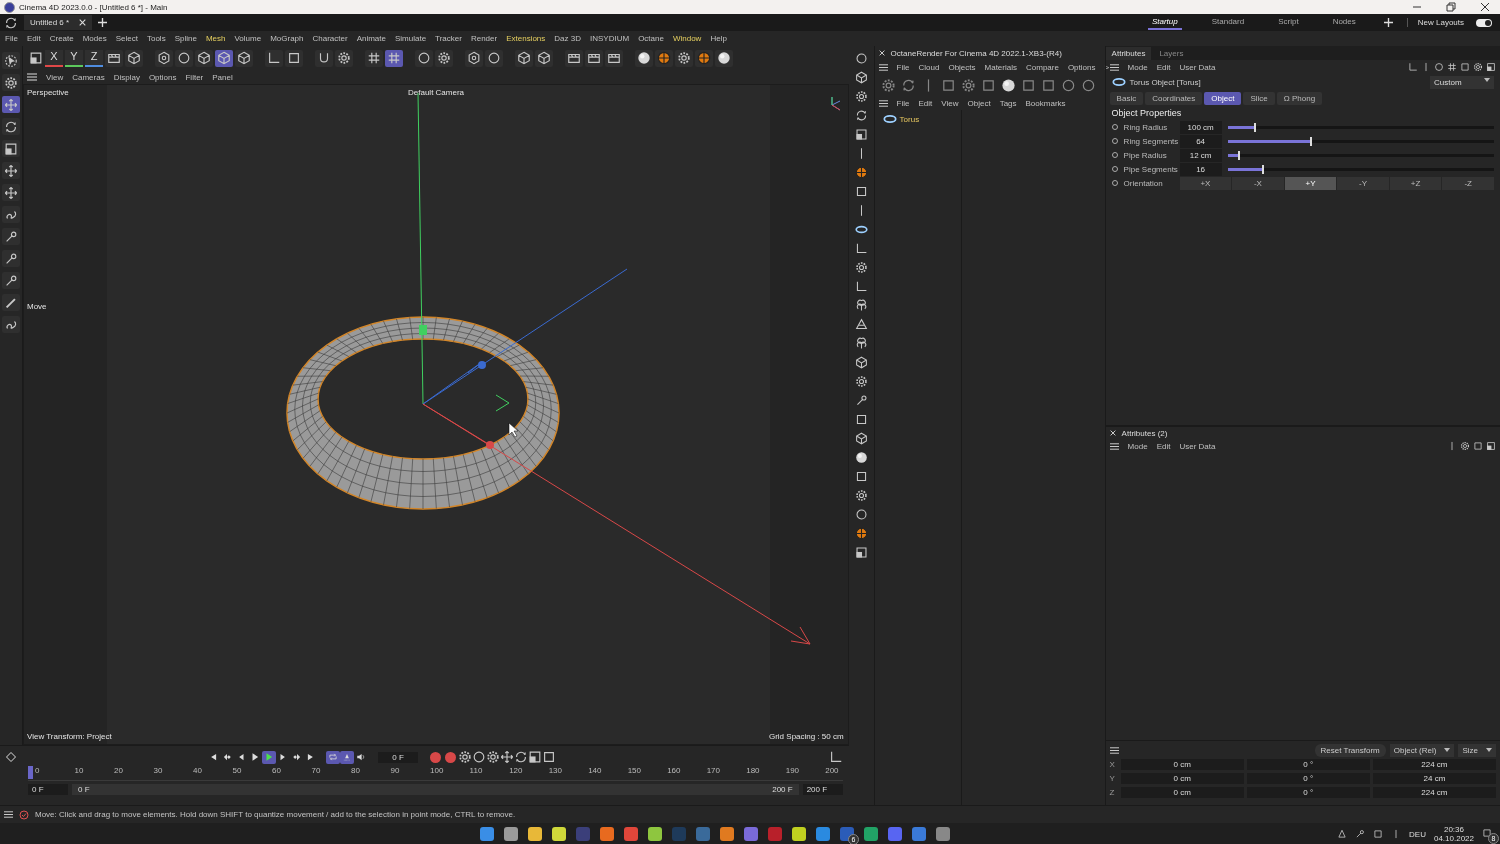  What do you see at coordinates (1422, 750) in the screenshot?
I see `coordinate-mode-dropdown: Object (Rel)` at bounding box center [1422, 750].